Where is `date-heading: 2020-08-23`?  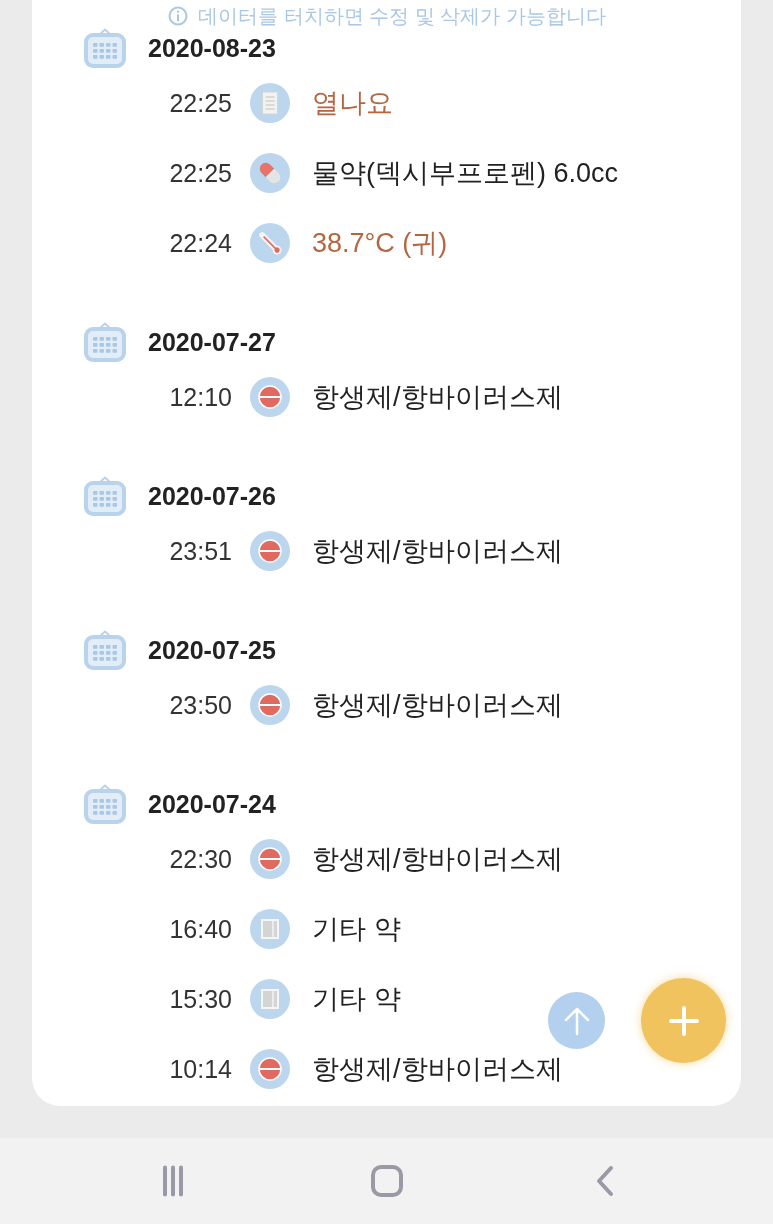 date-heading: 2020-08-23 is located at coordinates (212, 48).